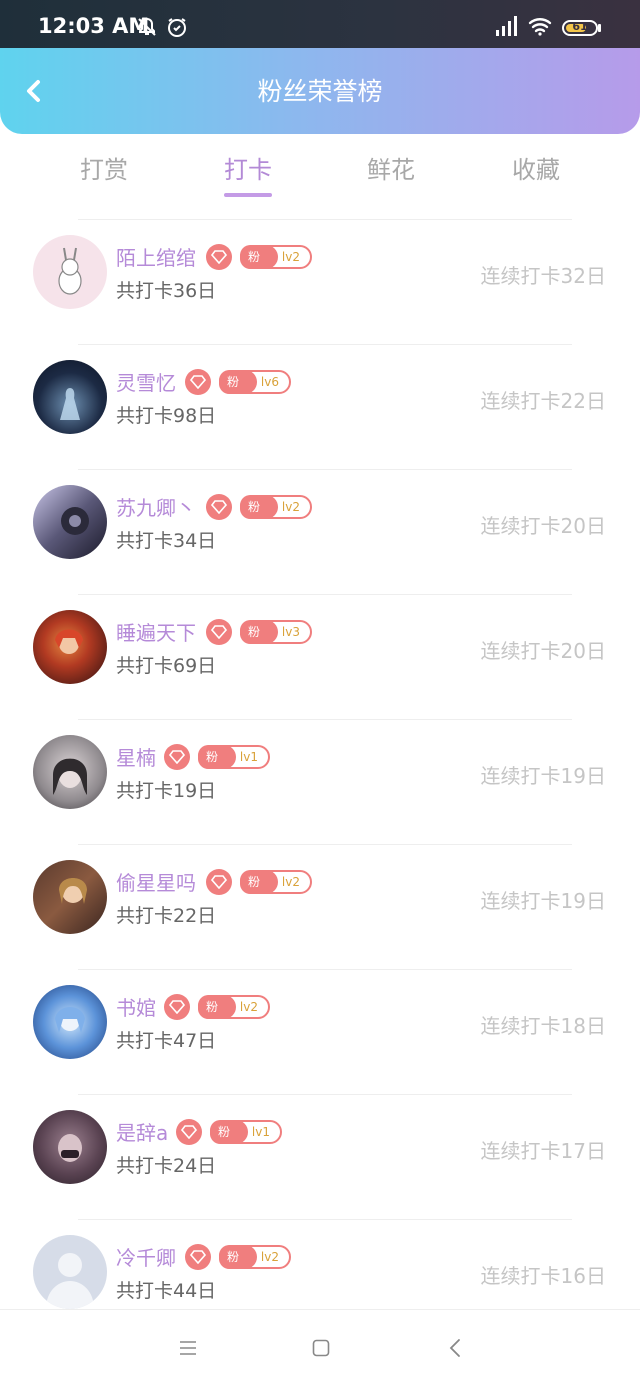  Describe the element at coordinates (255, 382) in the screenshot. I see `fan-level-badge: 粉 lv6` at that location.